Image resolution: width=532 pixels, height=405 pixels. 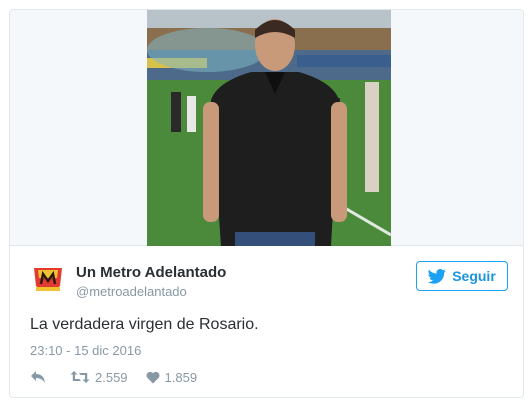 I want to click on retweet-icon, so click(x=80, y=377).